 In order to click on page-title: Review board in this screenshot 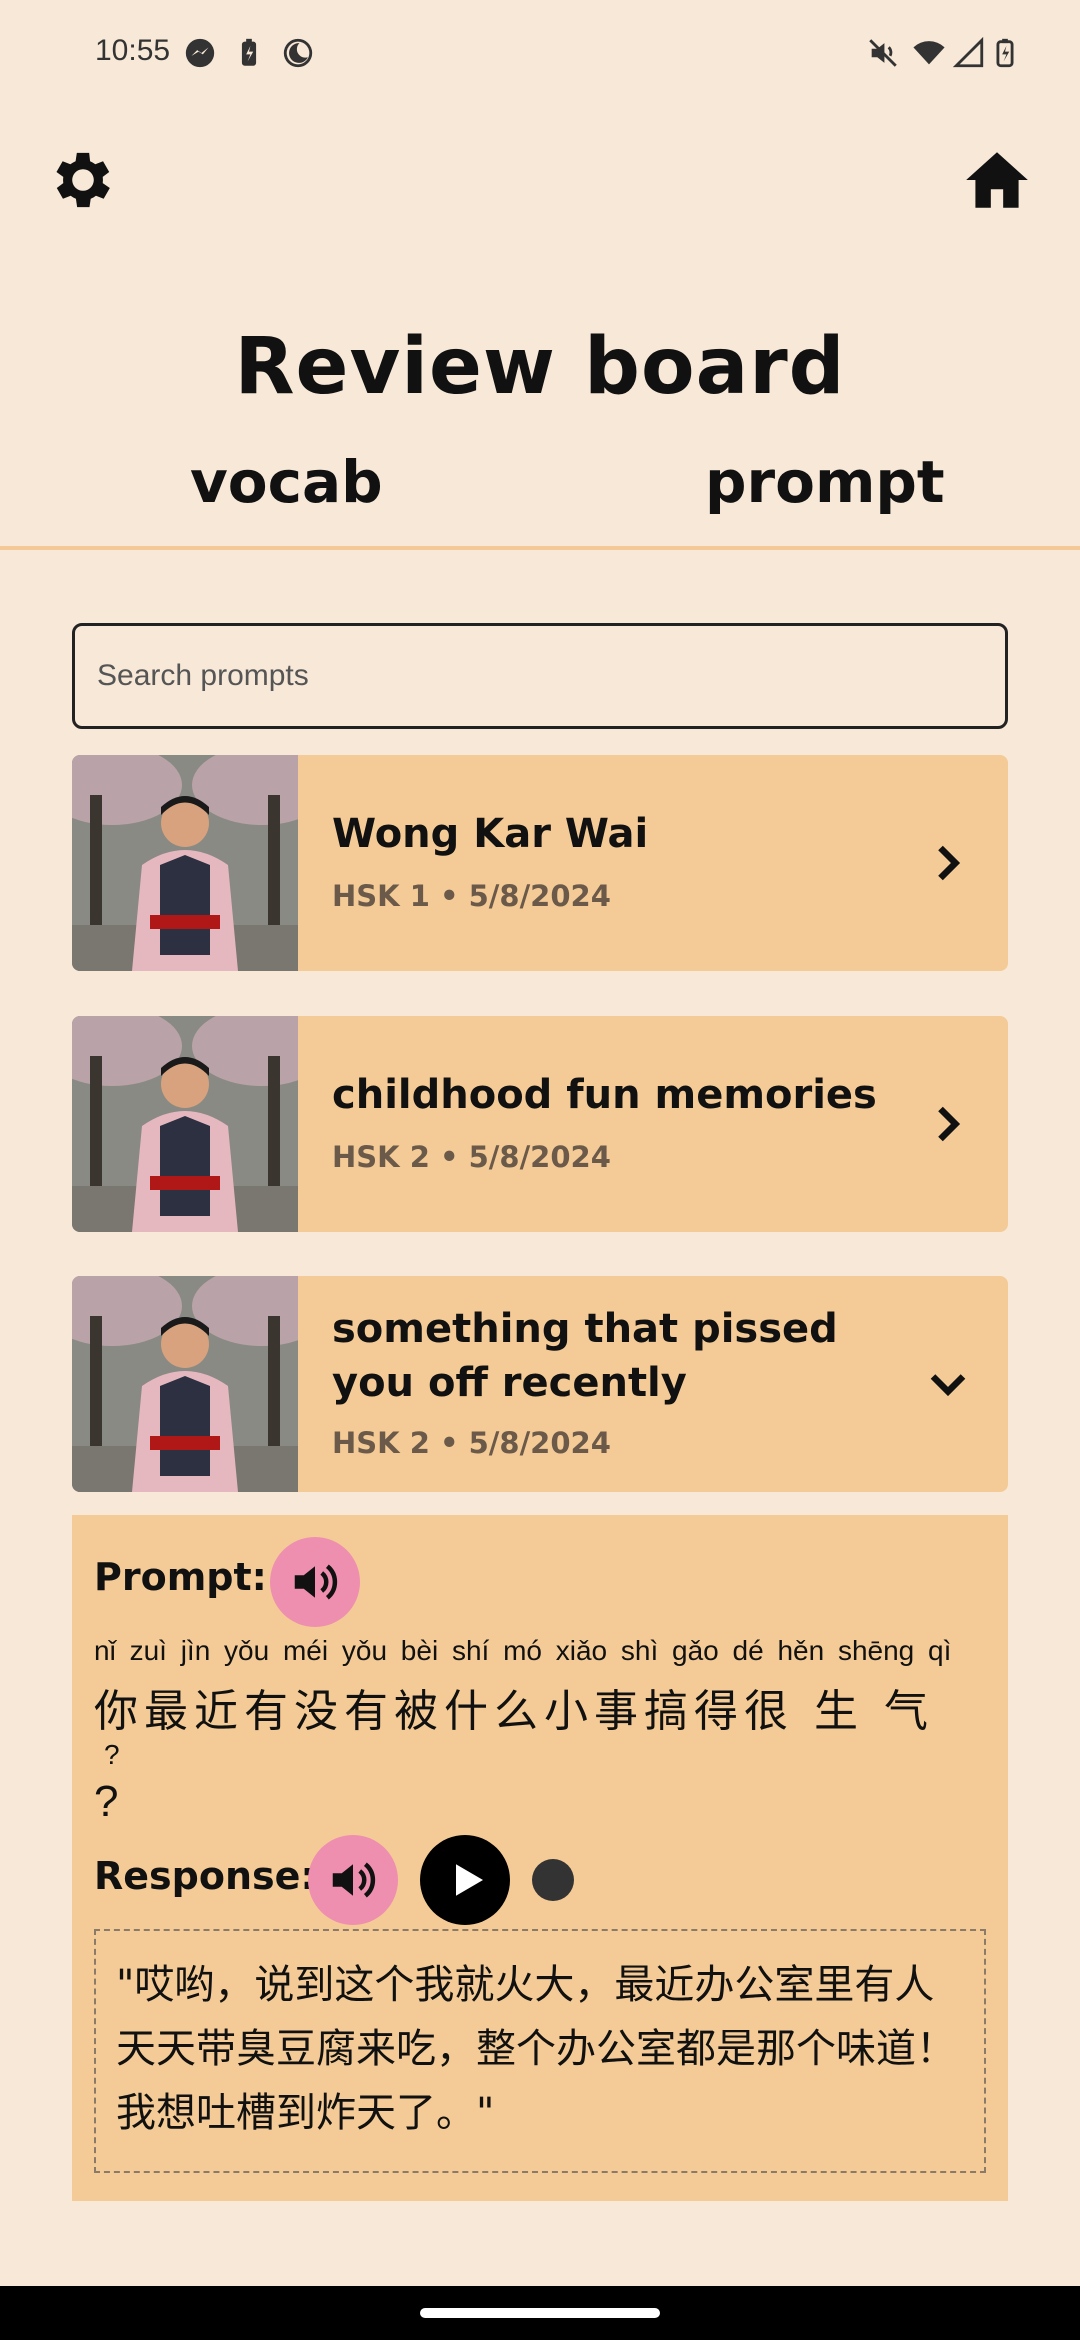, I will do `click(540, 367)`.